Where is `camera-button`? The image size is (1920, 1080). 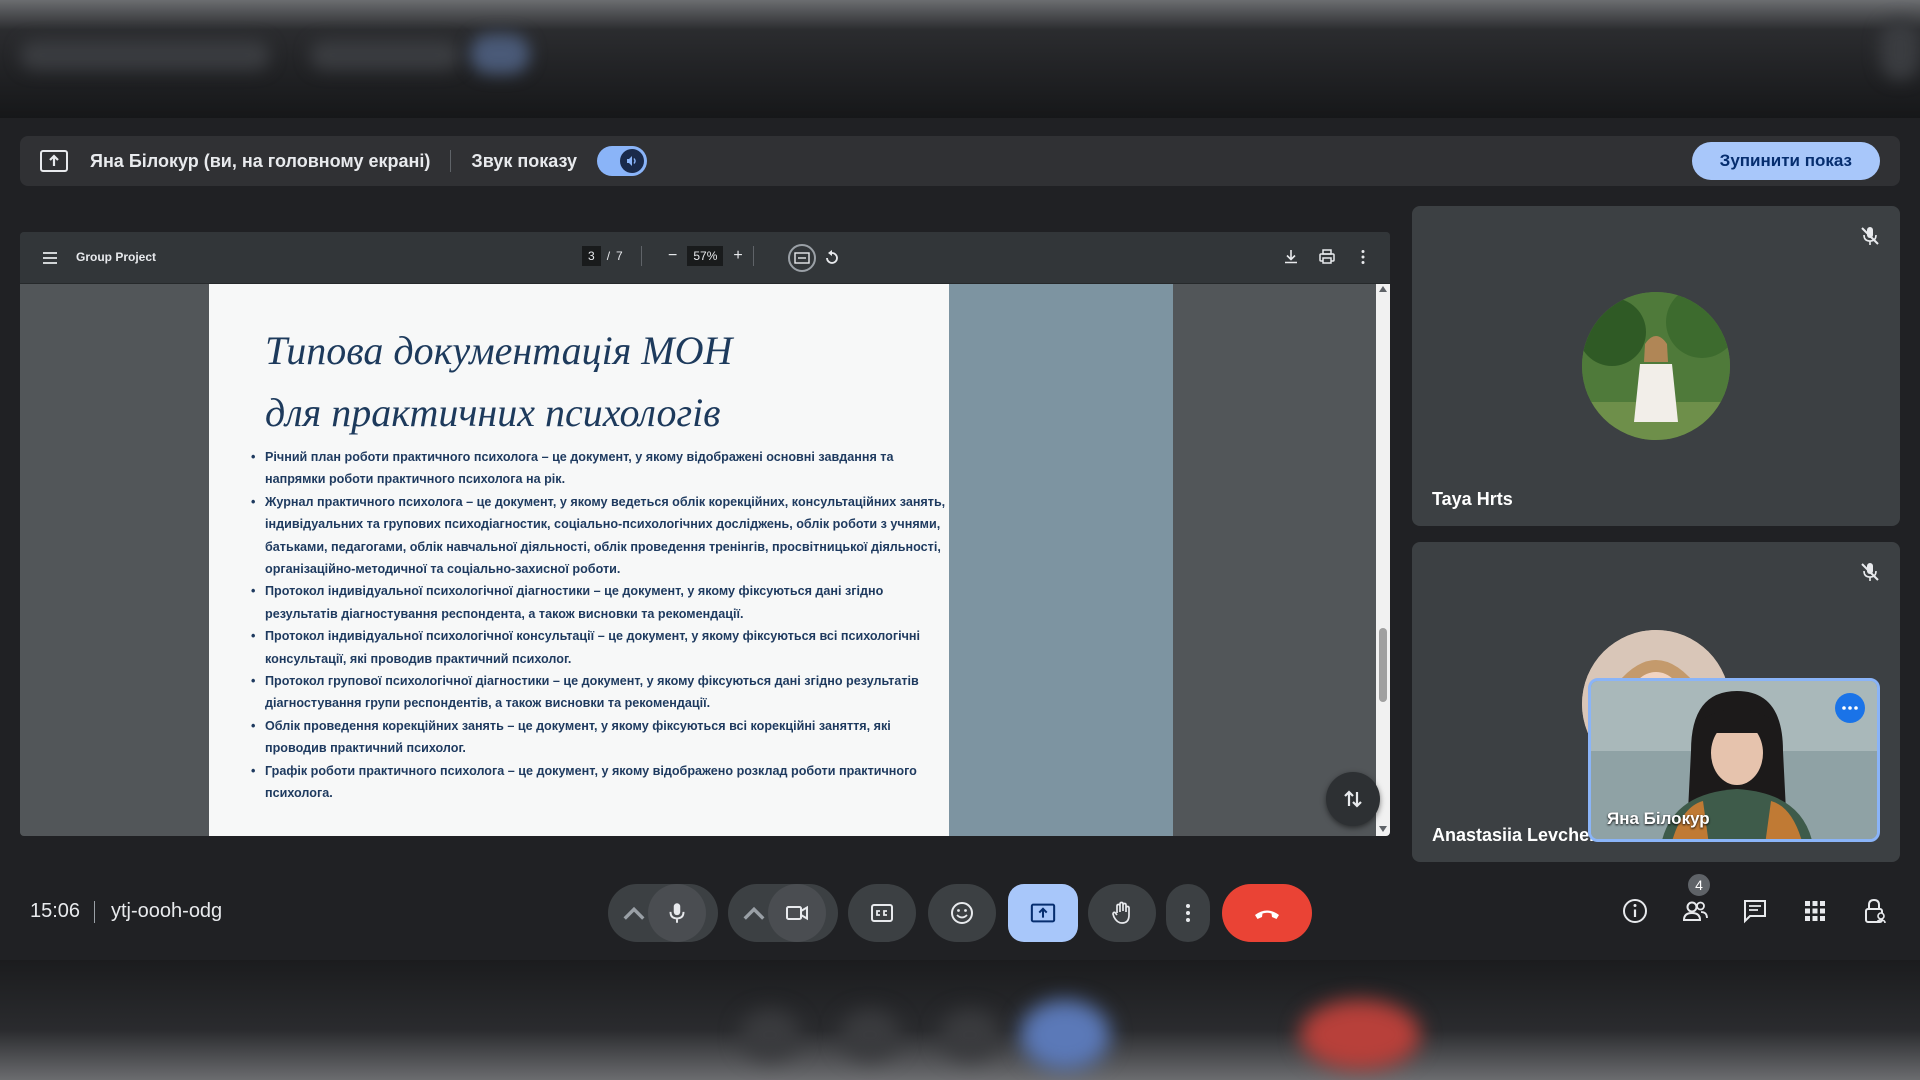 camera-button is located at coordinates (797, 913).